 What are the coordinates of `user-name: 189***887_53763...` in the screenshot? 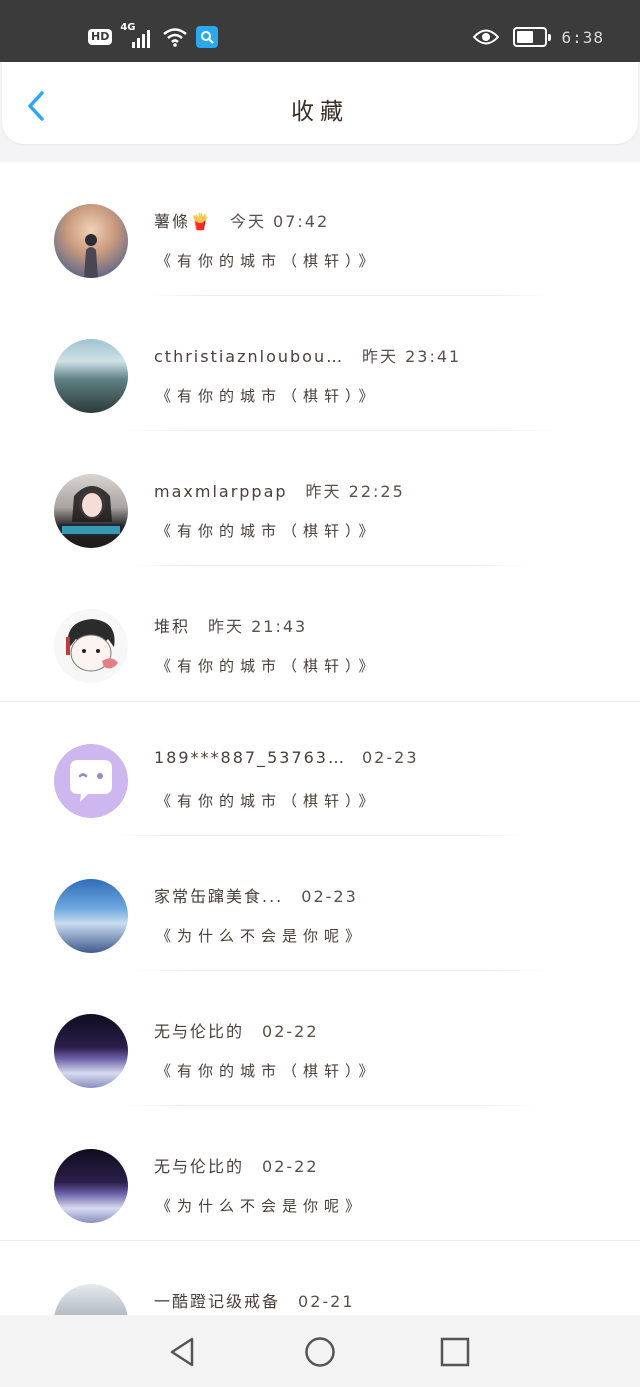 It's located at (249, 757).